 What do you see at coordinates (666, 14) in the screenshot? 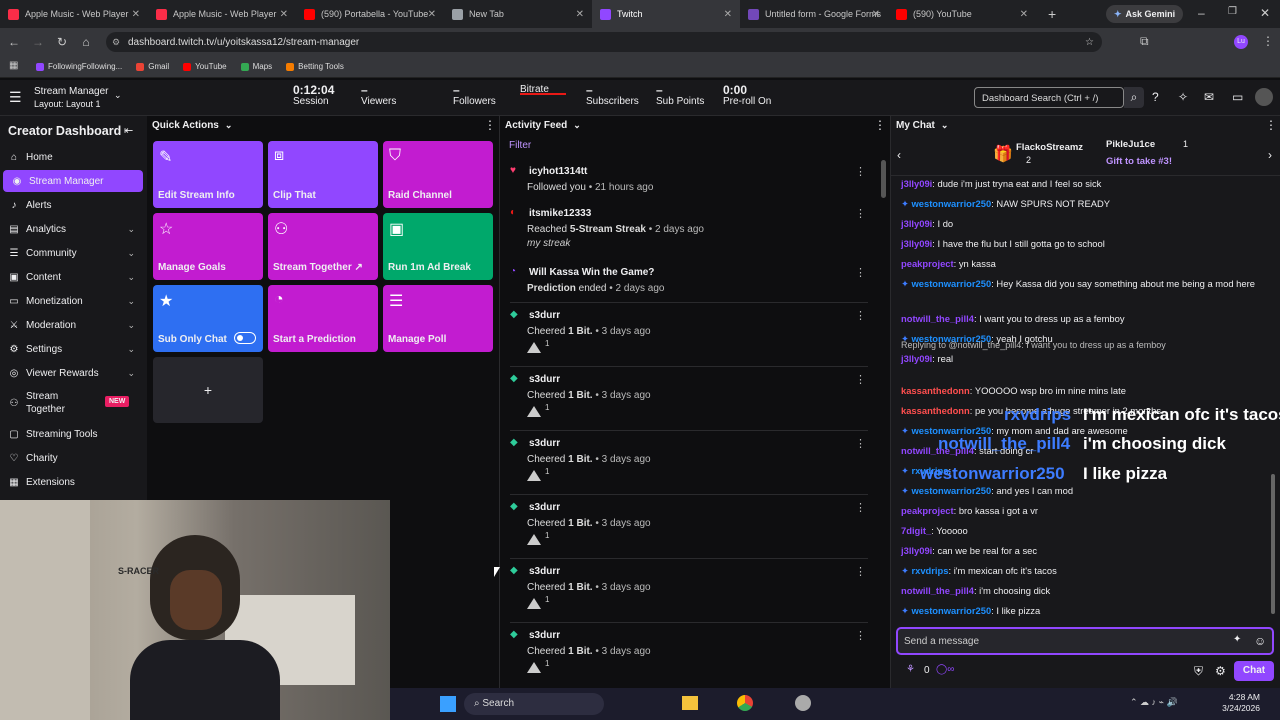
I see `browser-tab: Twitch ✕` at bounding box center [666, 14].